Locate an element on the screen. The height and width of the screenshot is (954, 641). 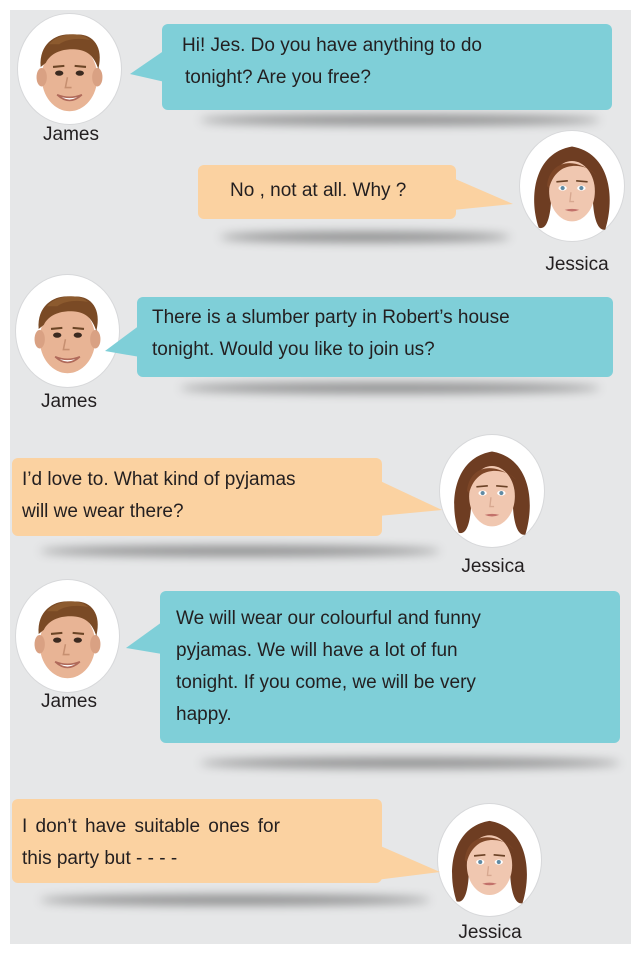
message-bubble: No , not at all. Why ? is located at coordinates (327, 192).